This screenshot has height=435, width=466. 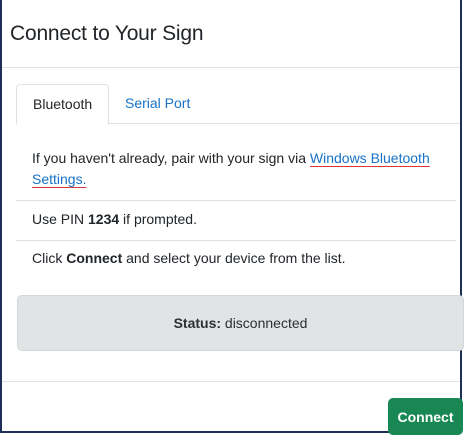 I want to click on status-box: Status: disconnected, so click(x=240, y=323).